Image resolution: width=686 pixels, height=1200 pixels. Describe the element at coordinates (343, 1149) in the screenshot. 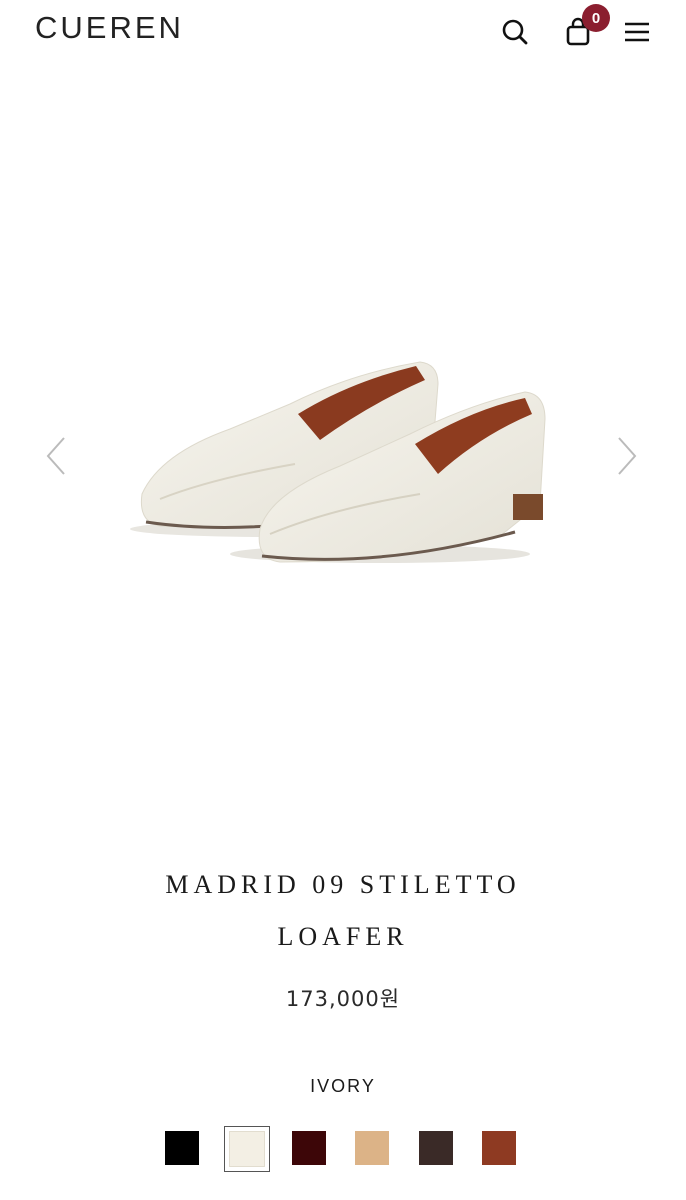

I see `color-swatch-list` at that location.